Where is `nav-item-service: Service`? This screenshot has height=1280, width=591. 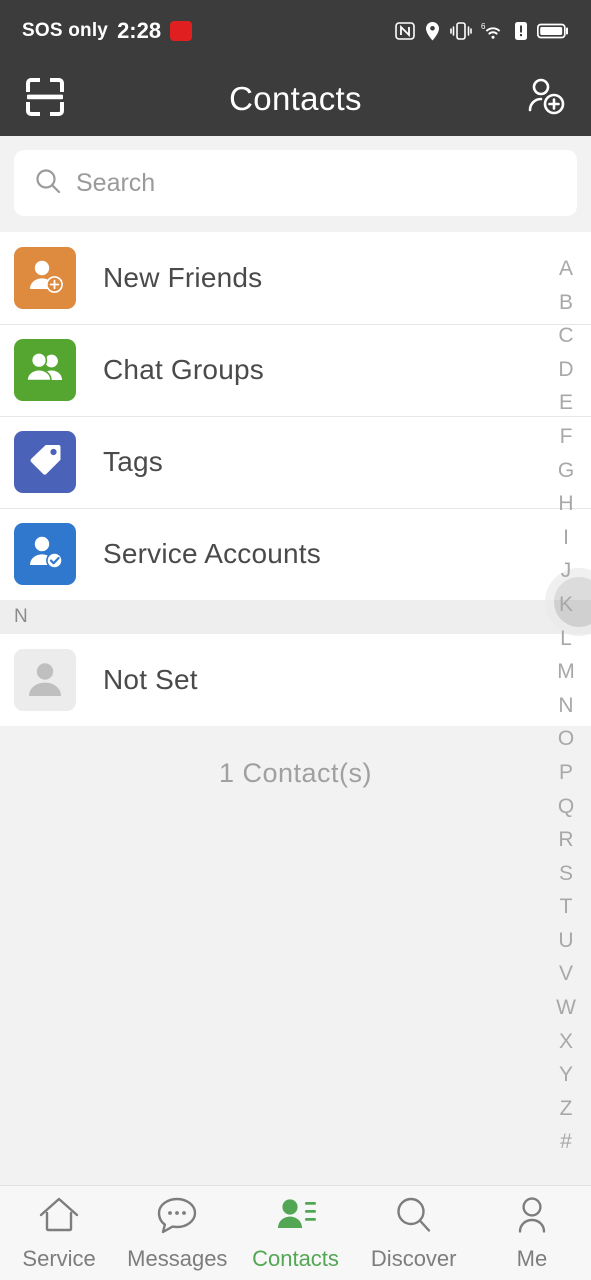 nav-item-service: Service is located at coordinates (59, 1233).